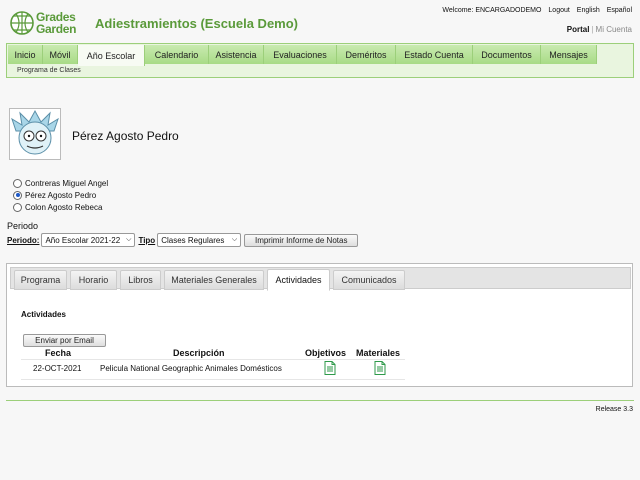 Image resolution: width=640 pixels, height=480 pixels. I want to click on tipo-select: Clases Regulares ⌵, so click(199, 240).